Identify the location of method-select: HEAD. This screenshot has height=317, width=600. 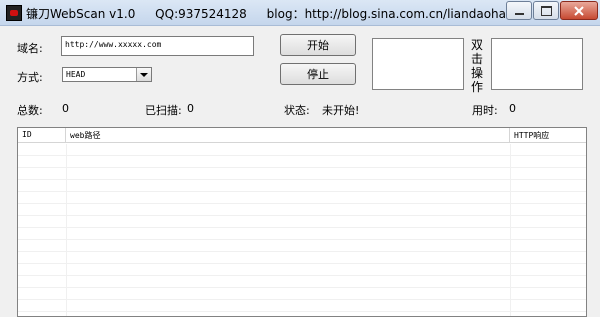
(107, 74).